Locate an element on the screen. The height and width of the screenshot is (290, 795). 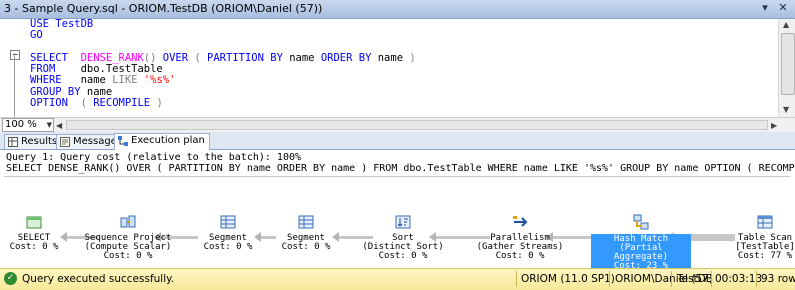
plan-operator: Sort (Distinct Sort) Cost: 0 % is located at coordinates (403, 237).